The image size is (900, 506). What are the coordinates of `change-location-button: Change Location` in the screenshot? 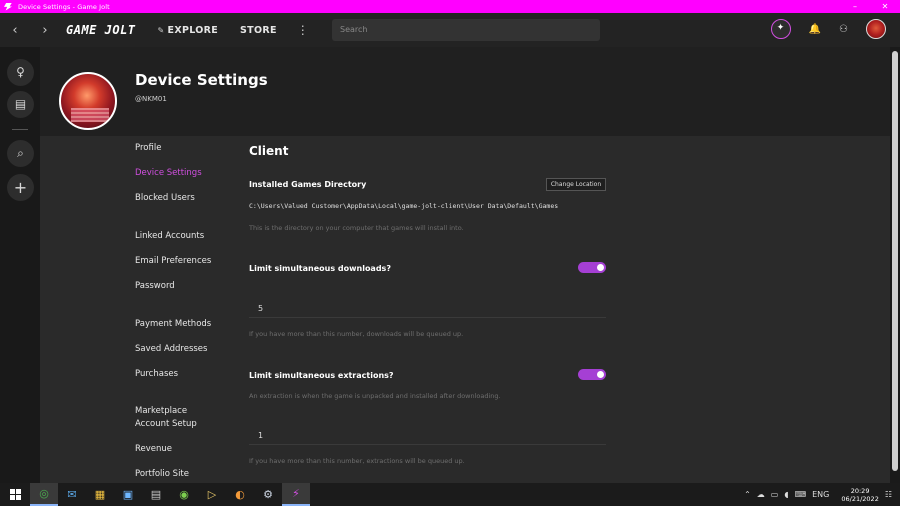 It's located at (576, 184).